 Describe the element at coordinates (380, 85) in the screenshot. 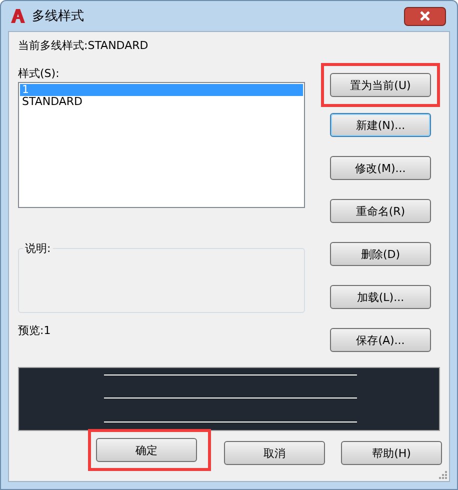

I see `dialog-button: 置为当前(U)` at that location.